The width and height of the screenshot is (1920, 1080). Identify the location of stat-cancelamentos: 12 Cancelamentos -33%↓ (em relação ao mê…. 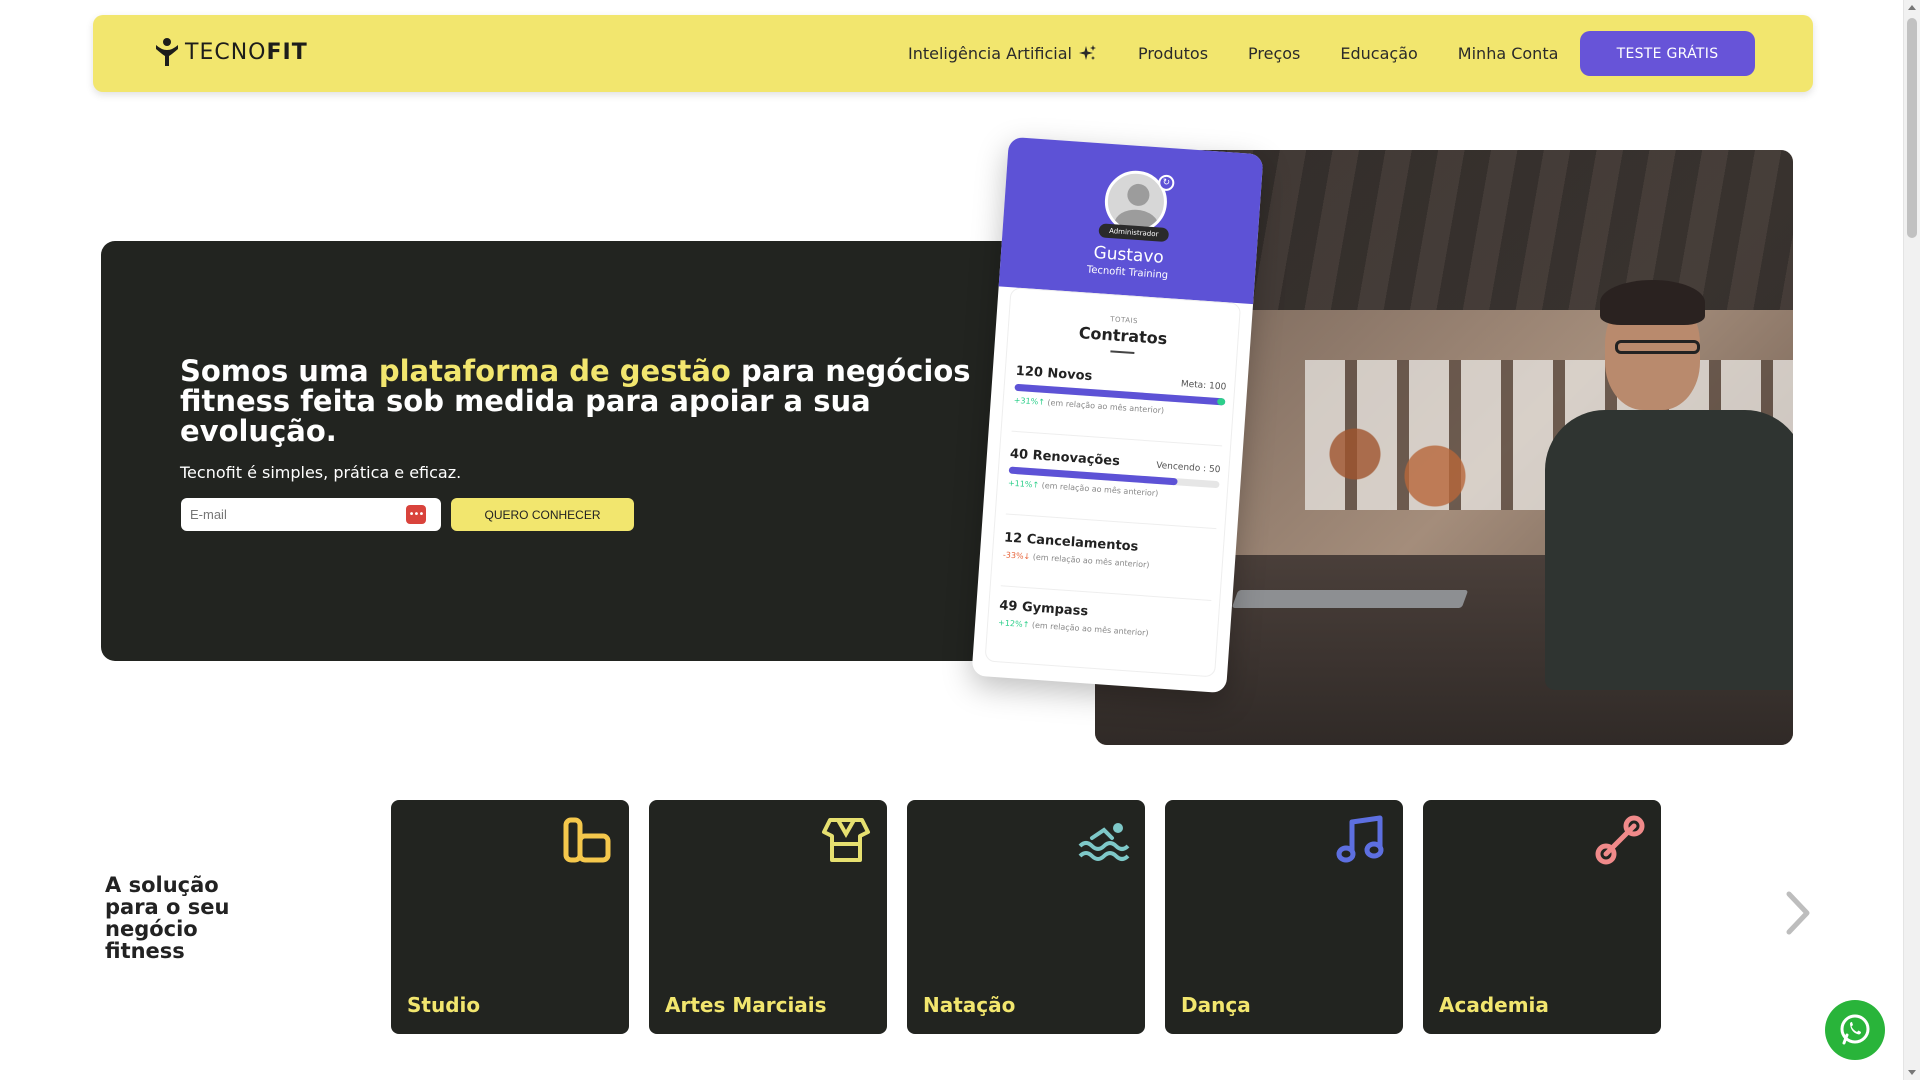
(1108, 565).